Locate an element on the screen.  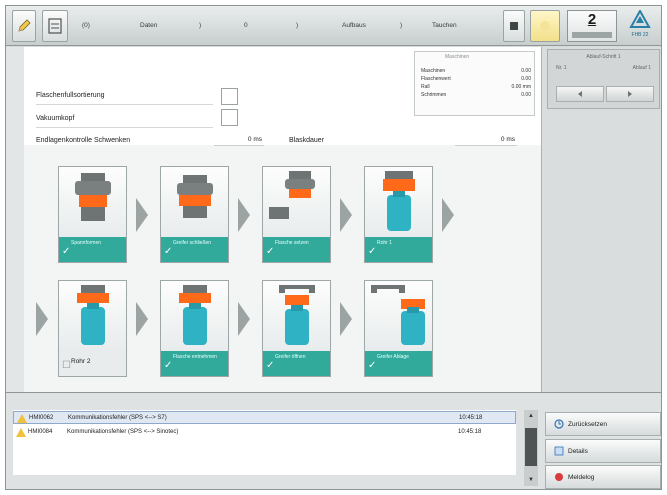
log-button: Meldelog is located at coordinates (603, 477).